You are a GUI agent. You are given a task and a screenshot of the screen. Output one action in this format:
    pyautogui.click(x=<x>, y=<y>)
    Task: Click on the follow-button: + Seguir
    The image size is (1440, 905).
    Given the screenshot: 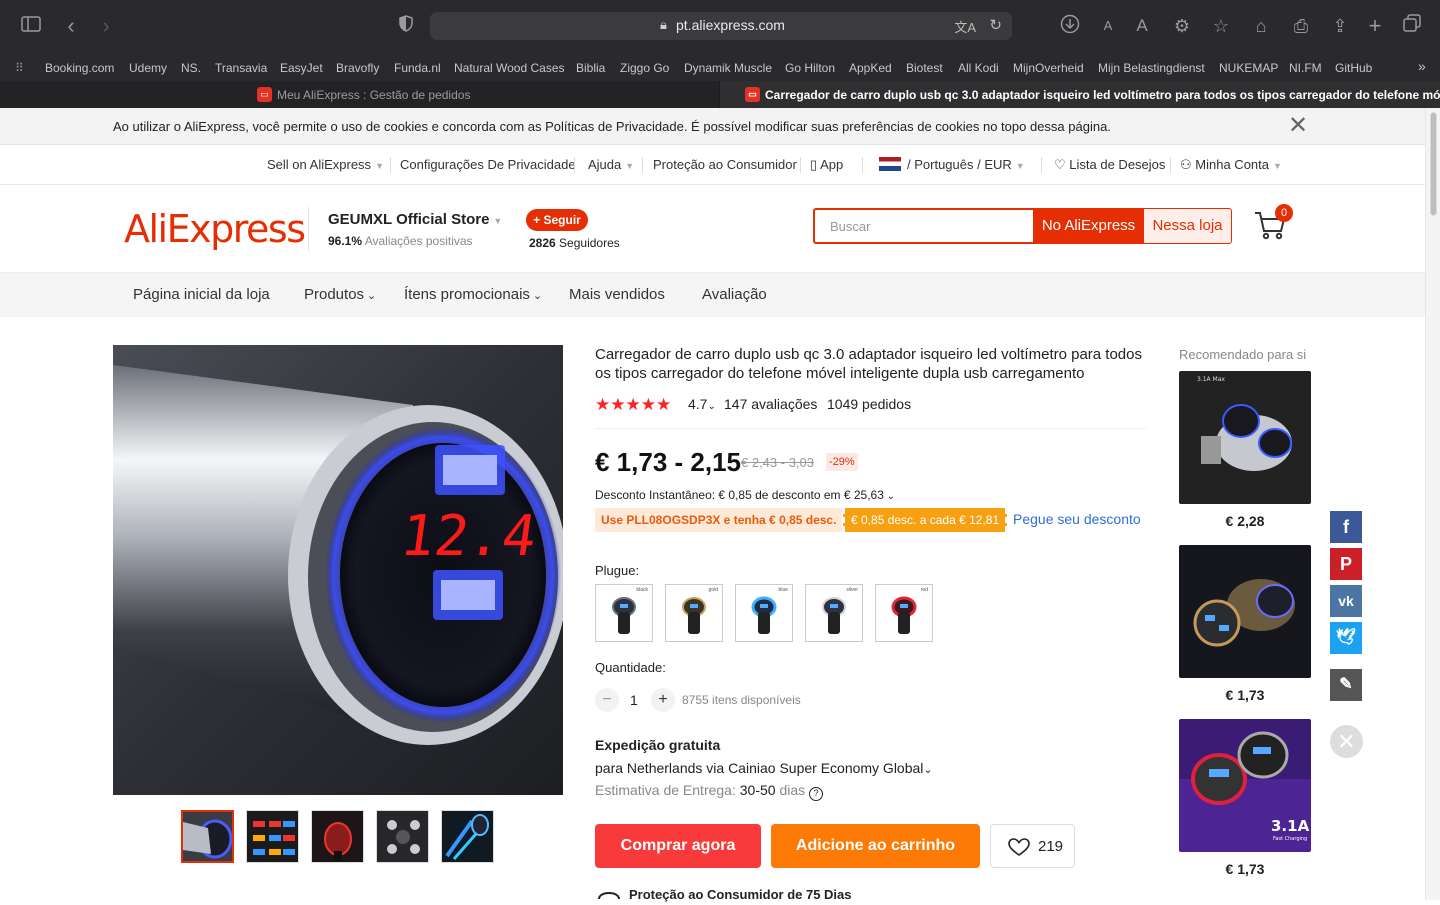 What is the action you would take?
    pyautogui.click(x=557, y=220)
    